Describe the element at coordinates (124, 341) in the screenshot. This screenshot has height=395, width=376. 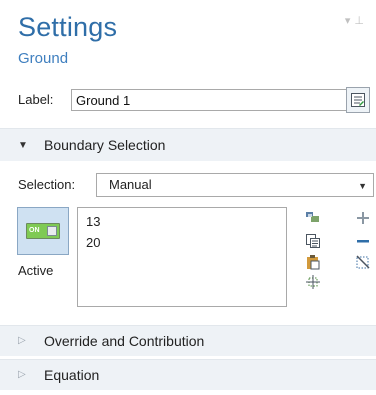
I see `section-title: Override and Contribution` at that location.